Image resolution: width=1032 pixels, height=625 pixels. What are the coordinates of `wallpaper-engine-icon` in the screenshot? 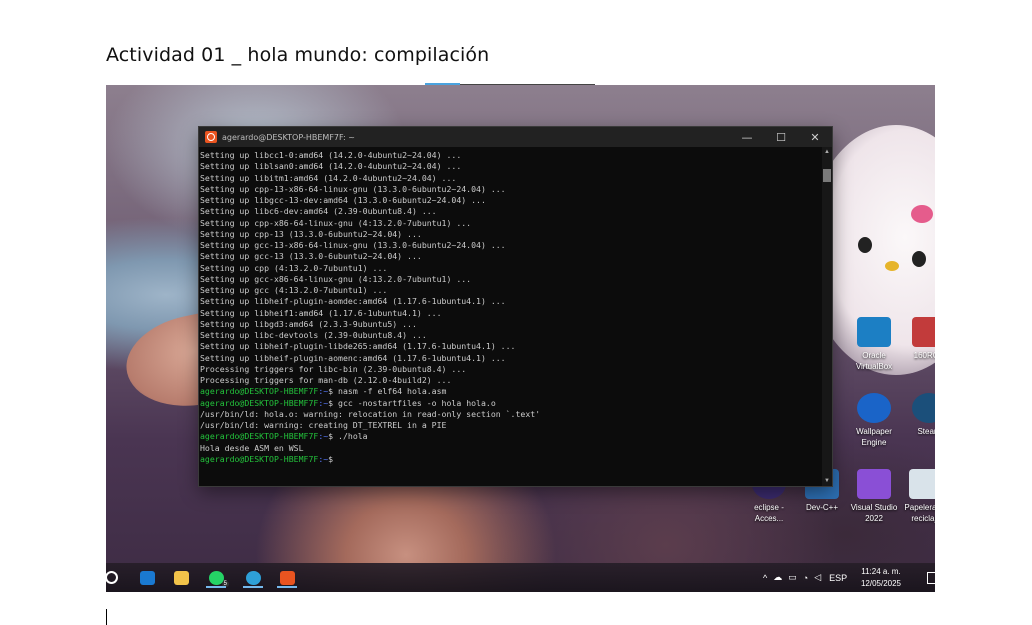 It's located at (874, 408).